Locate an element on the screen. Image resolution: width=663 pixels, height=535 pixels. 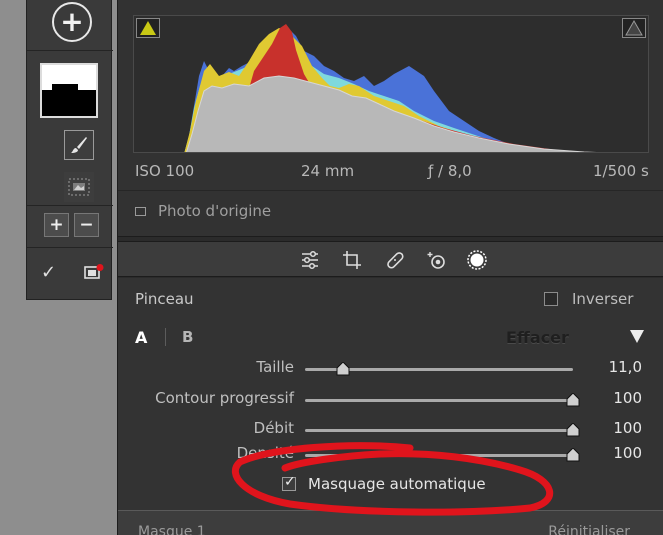
brush-icon is located at coordinates (79, 145).